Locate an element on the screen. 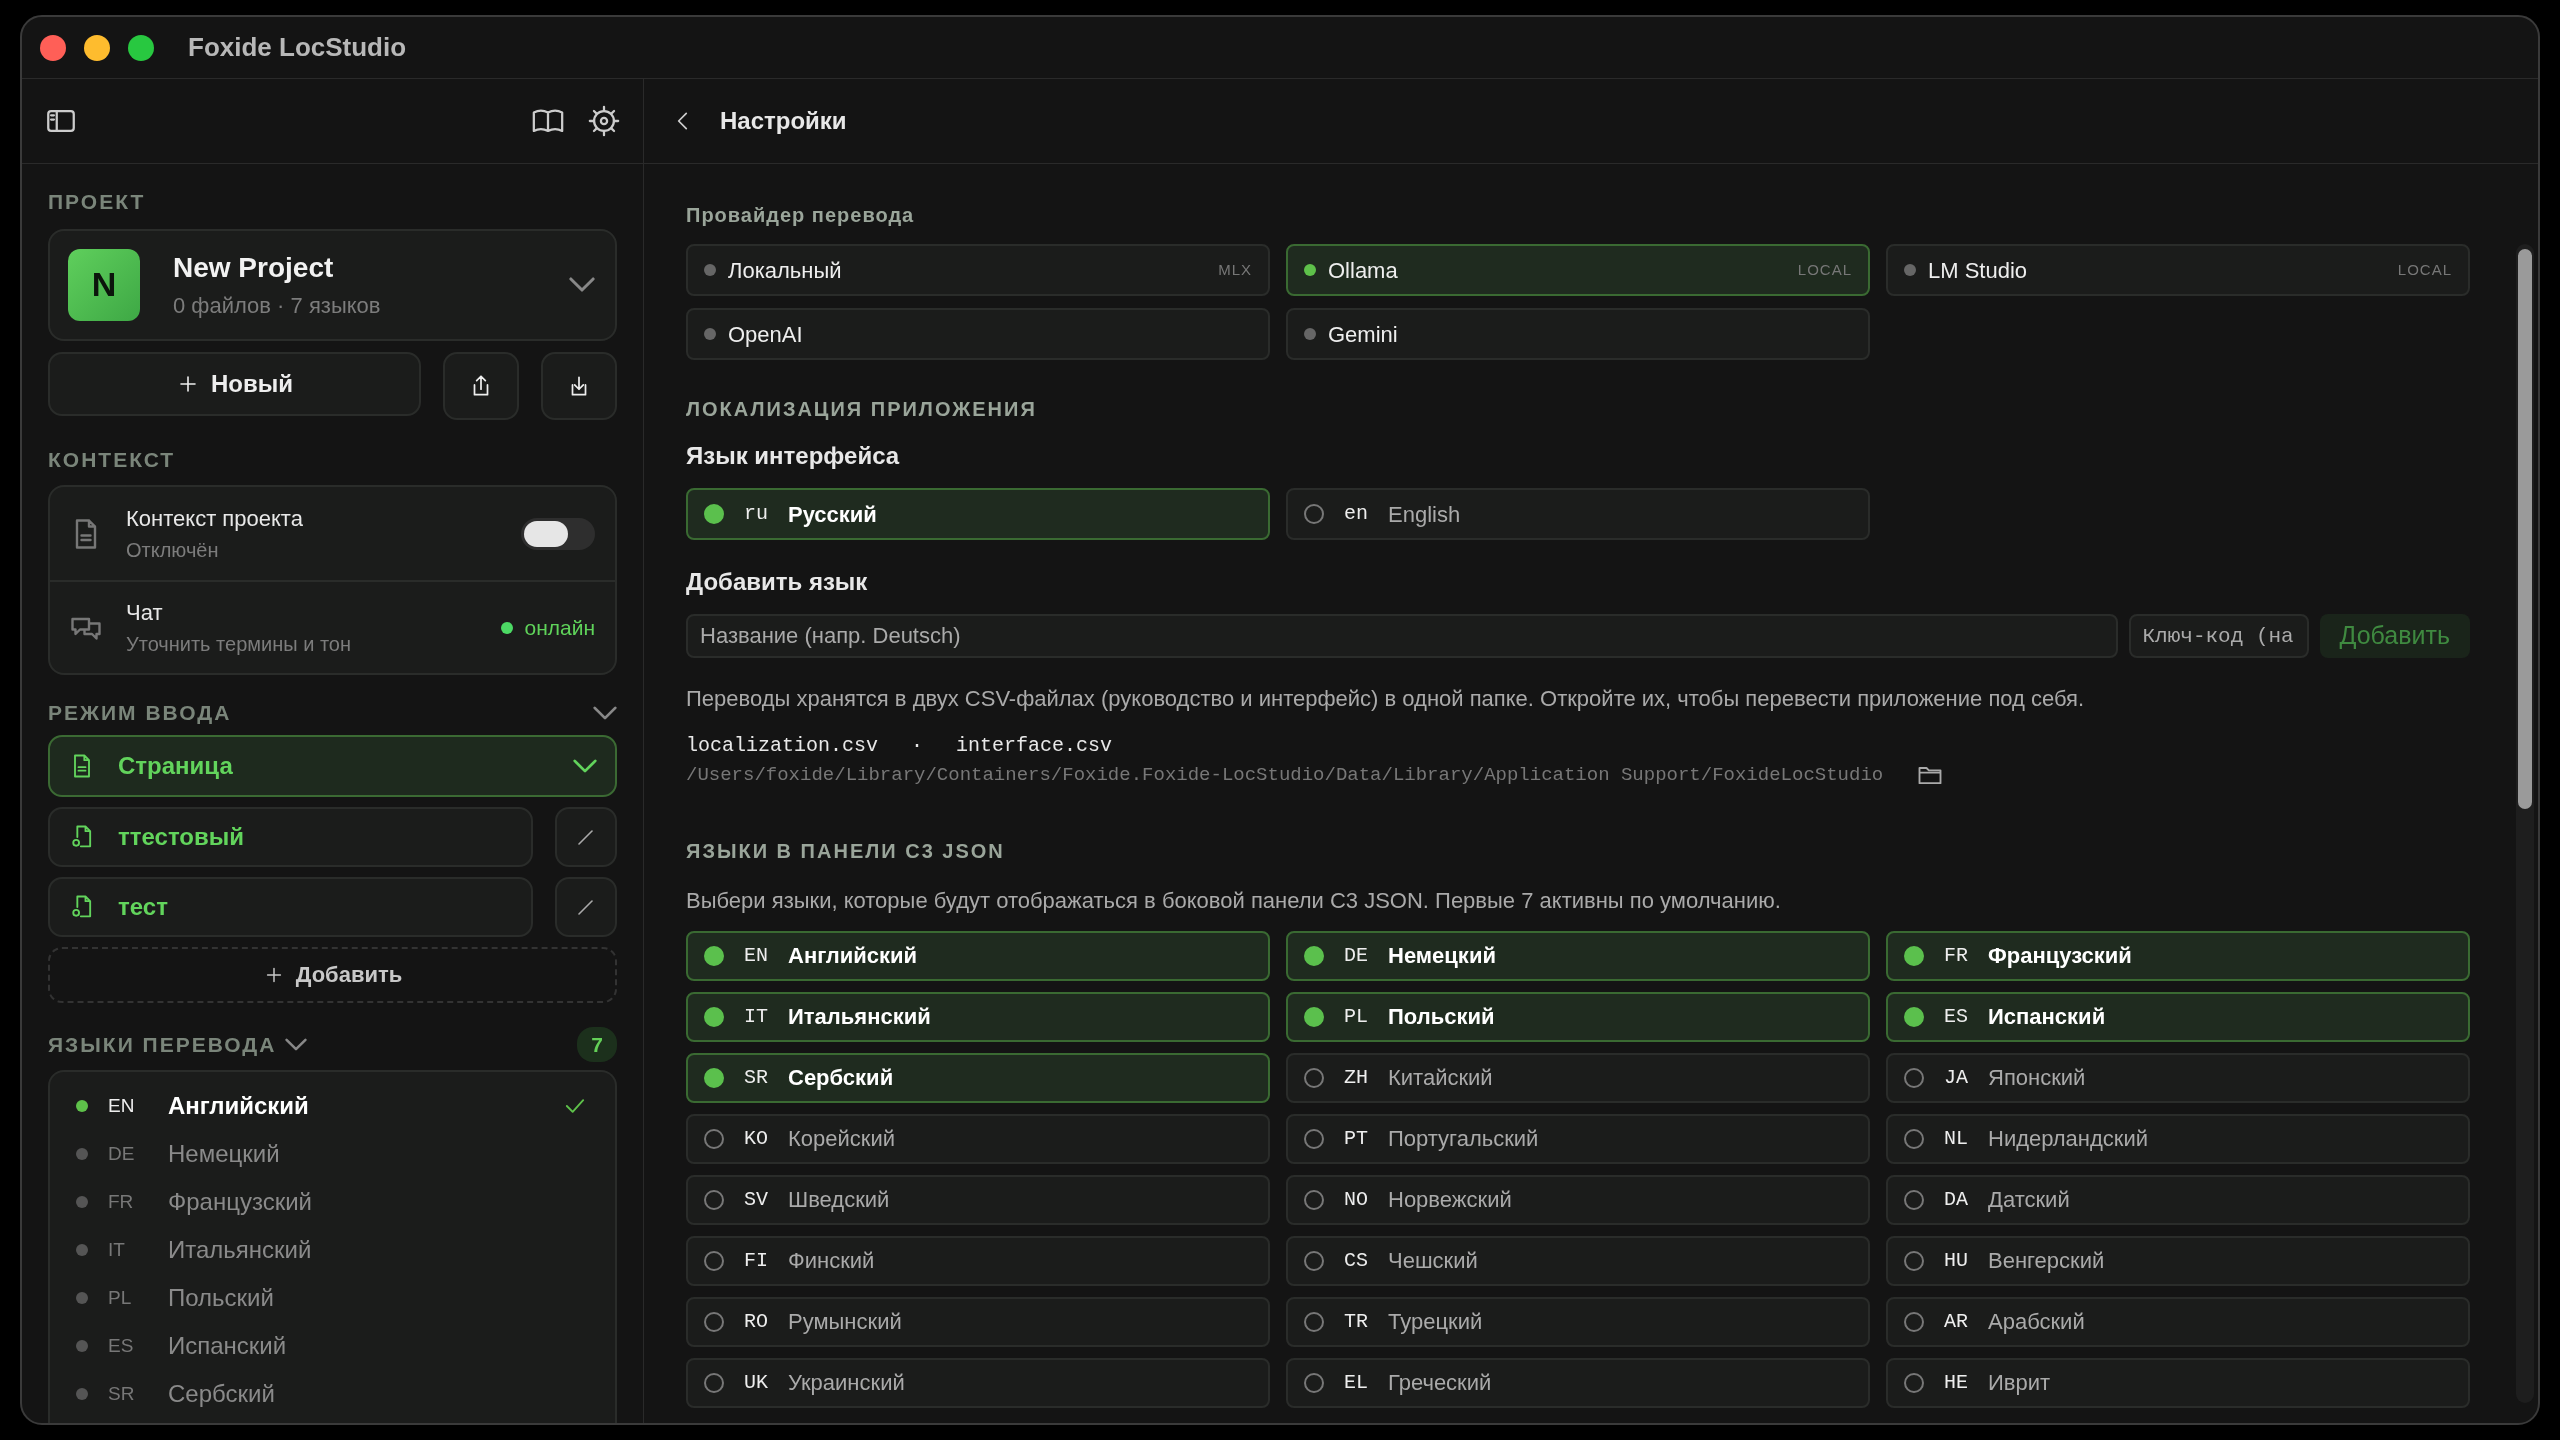 This screenshot has width=2560, height=1440. section-label: ЯЗЫКИ В ПАНЕЛИ C3 JSON is located at coordinates (846, 851).